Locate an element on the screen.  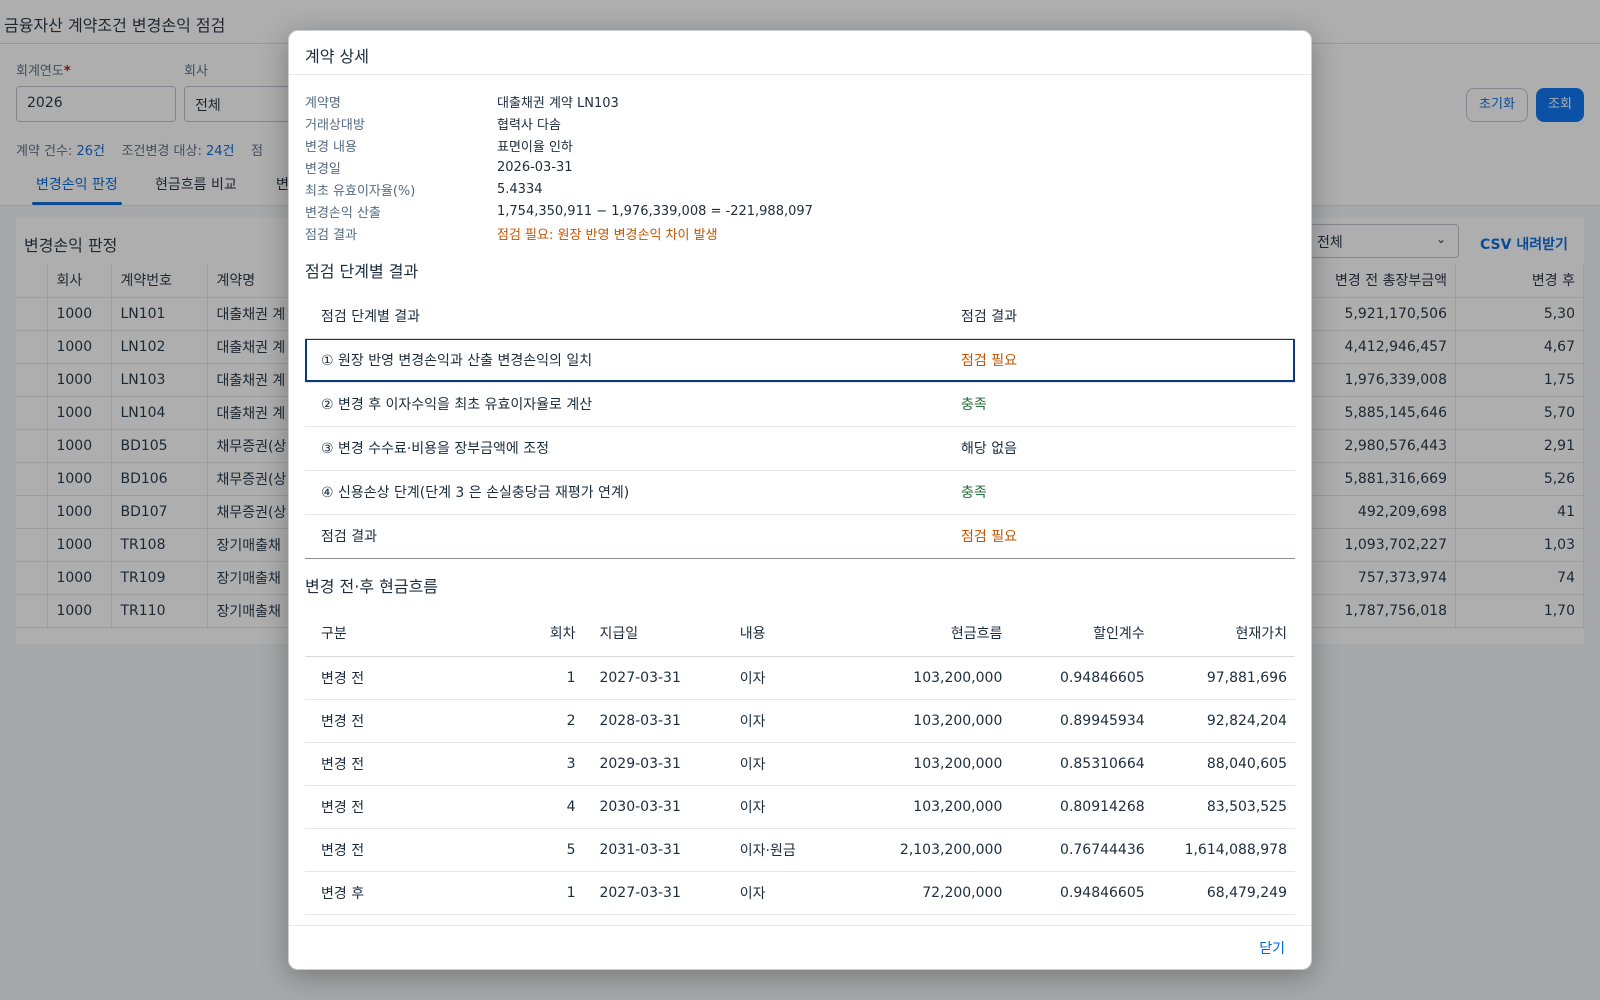
info-row-change: 변경 내용 표면이율 인하 is located at coordinates (439, 147).